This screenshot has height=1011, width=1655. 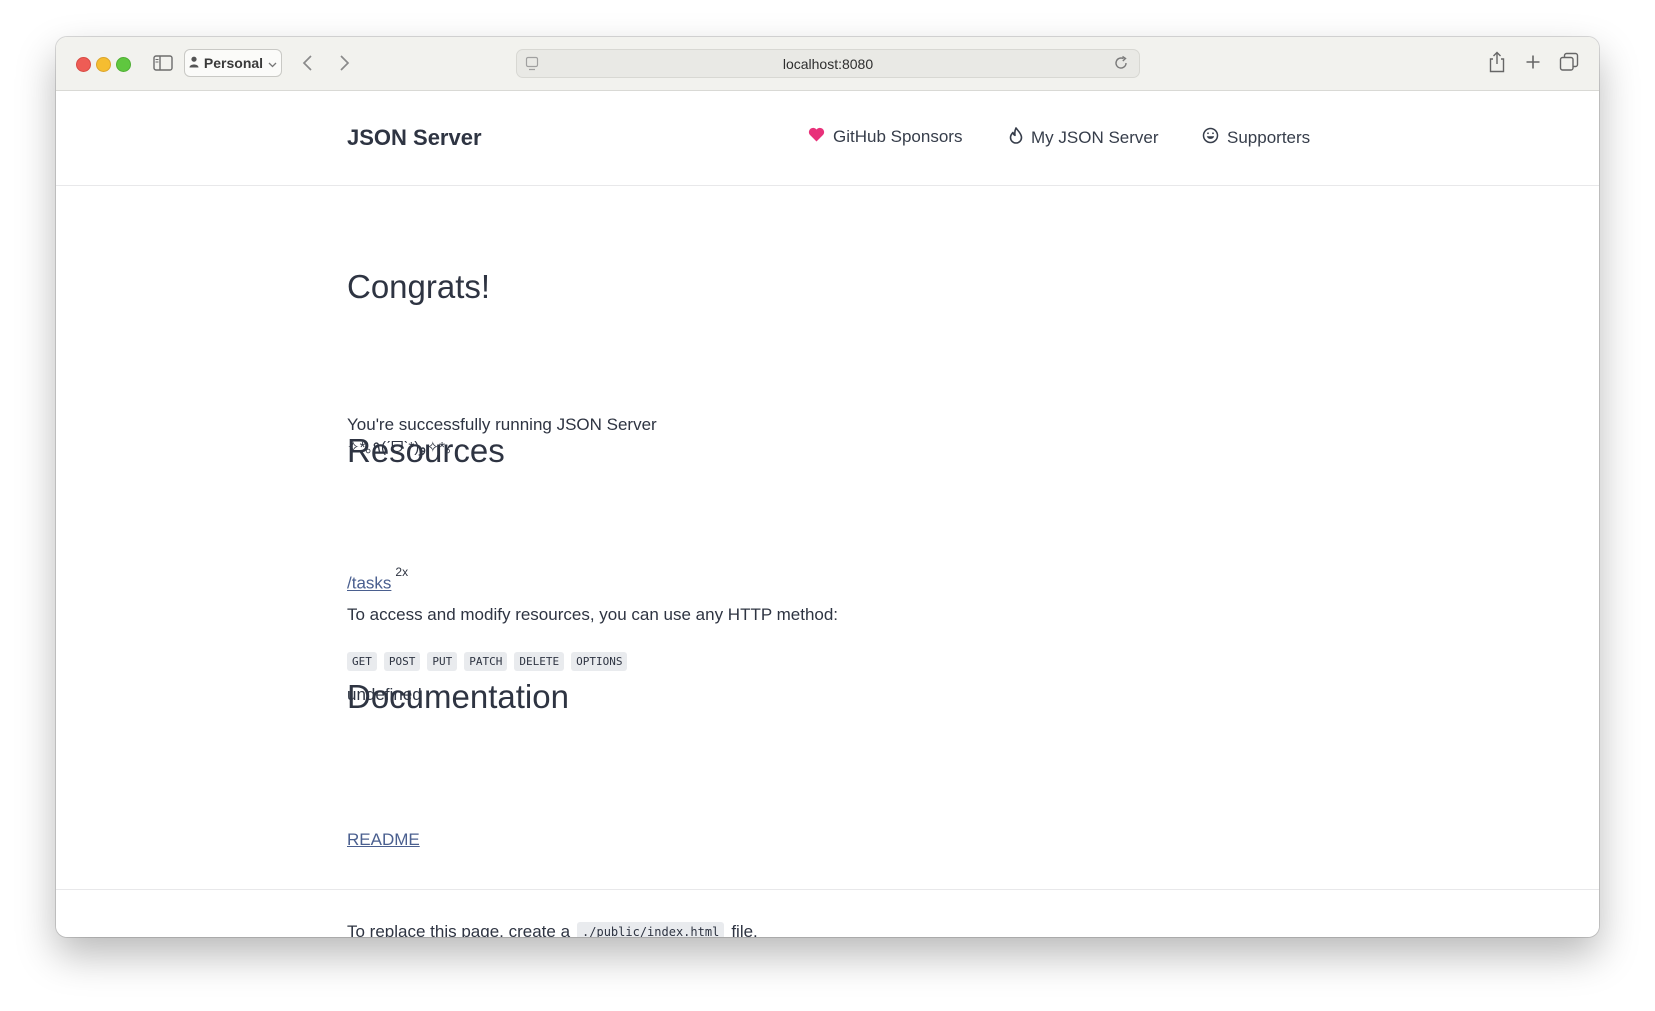 I want to click on flame-icon, so click(x=1016, y=138).